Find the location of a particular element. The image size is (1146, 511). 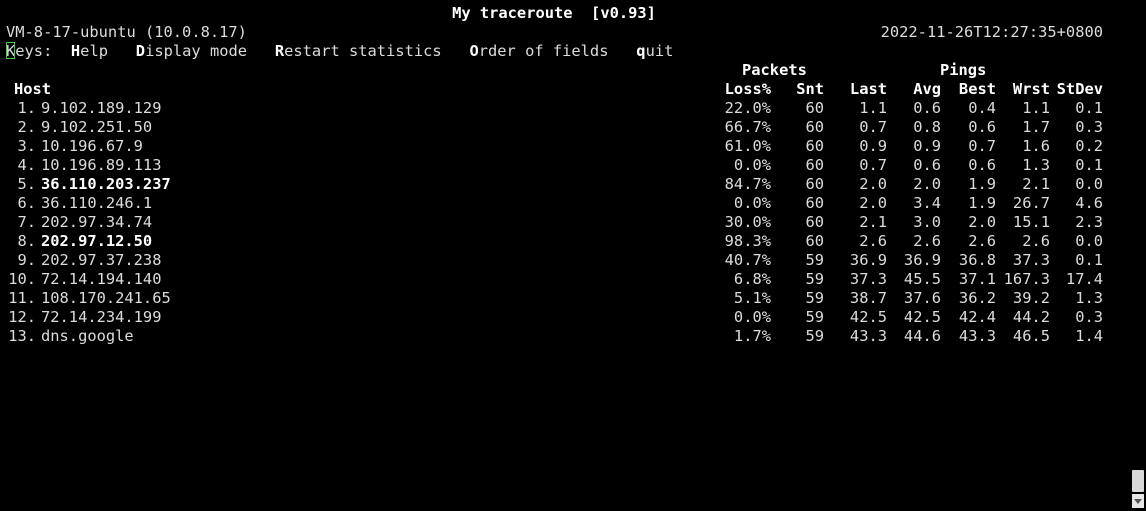

hop-loss-value: 98.3% is located at coordinates (747, 241).